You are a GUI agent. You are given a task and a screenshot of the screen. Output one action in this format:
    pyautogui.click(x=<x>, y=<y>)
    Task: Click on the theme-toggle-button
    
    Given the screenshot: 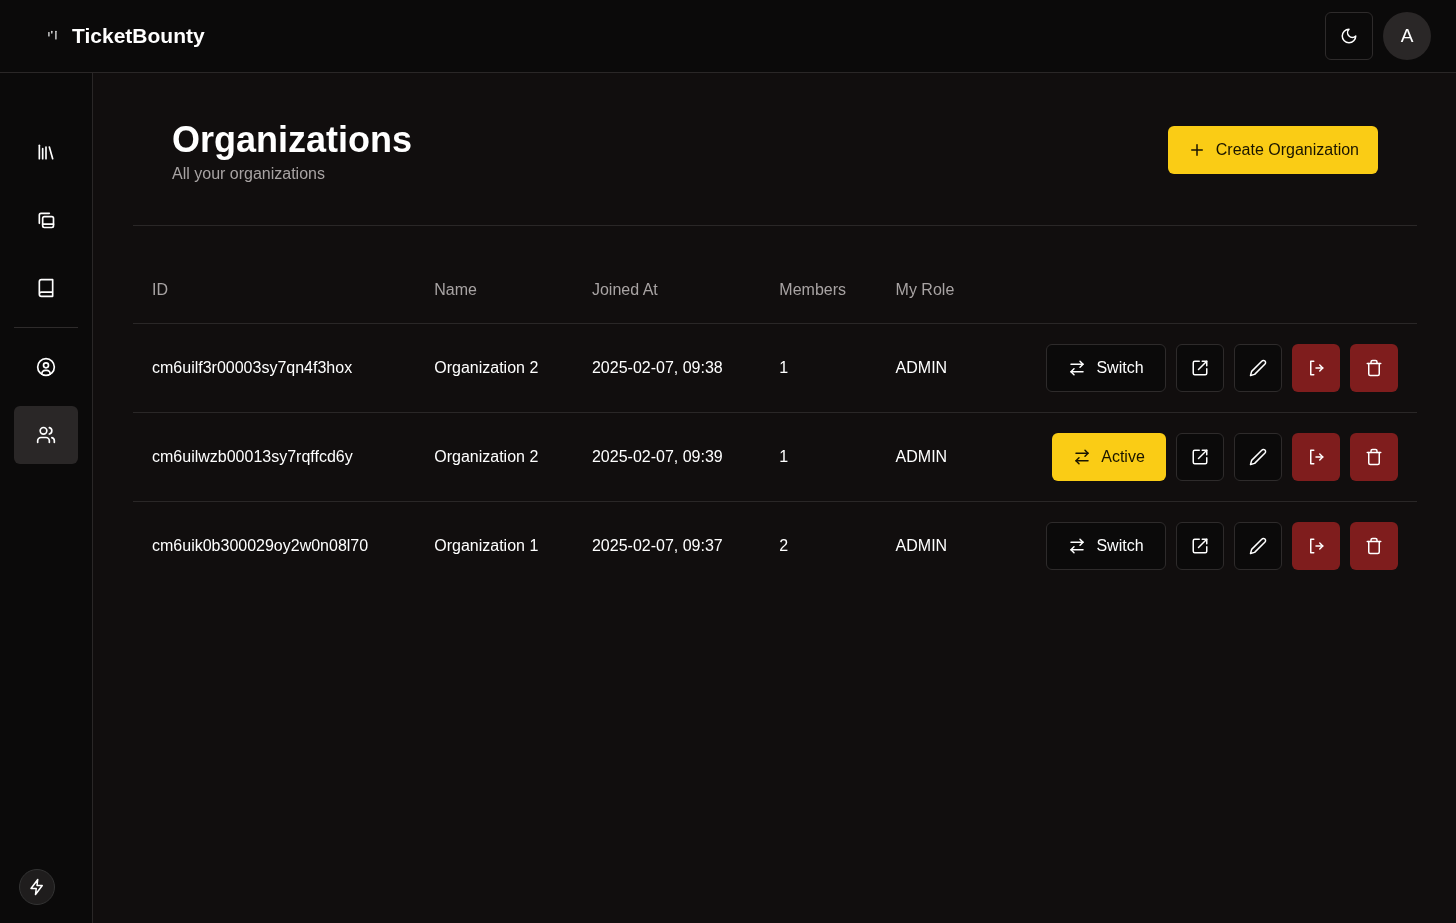 What is the action you would take?
    pyautogui.click(x=1349, y=36)
    